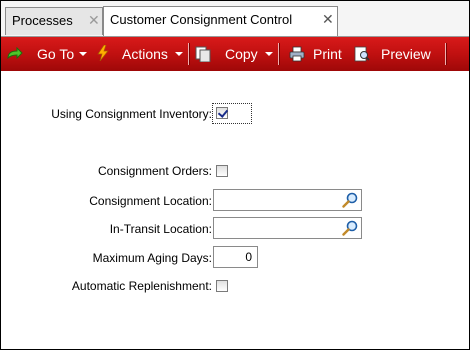 The width and height of the screenshot is (470, 350). I want to click on preview-label: Preview, so click(406, 54).